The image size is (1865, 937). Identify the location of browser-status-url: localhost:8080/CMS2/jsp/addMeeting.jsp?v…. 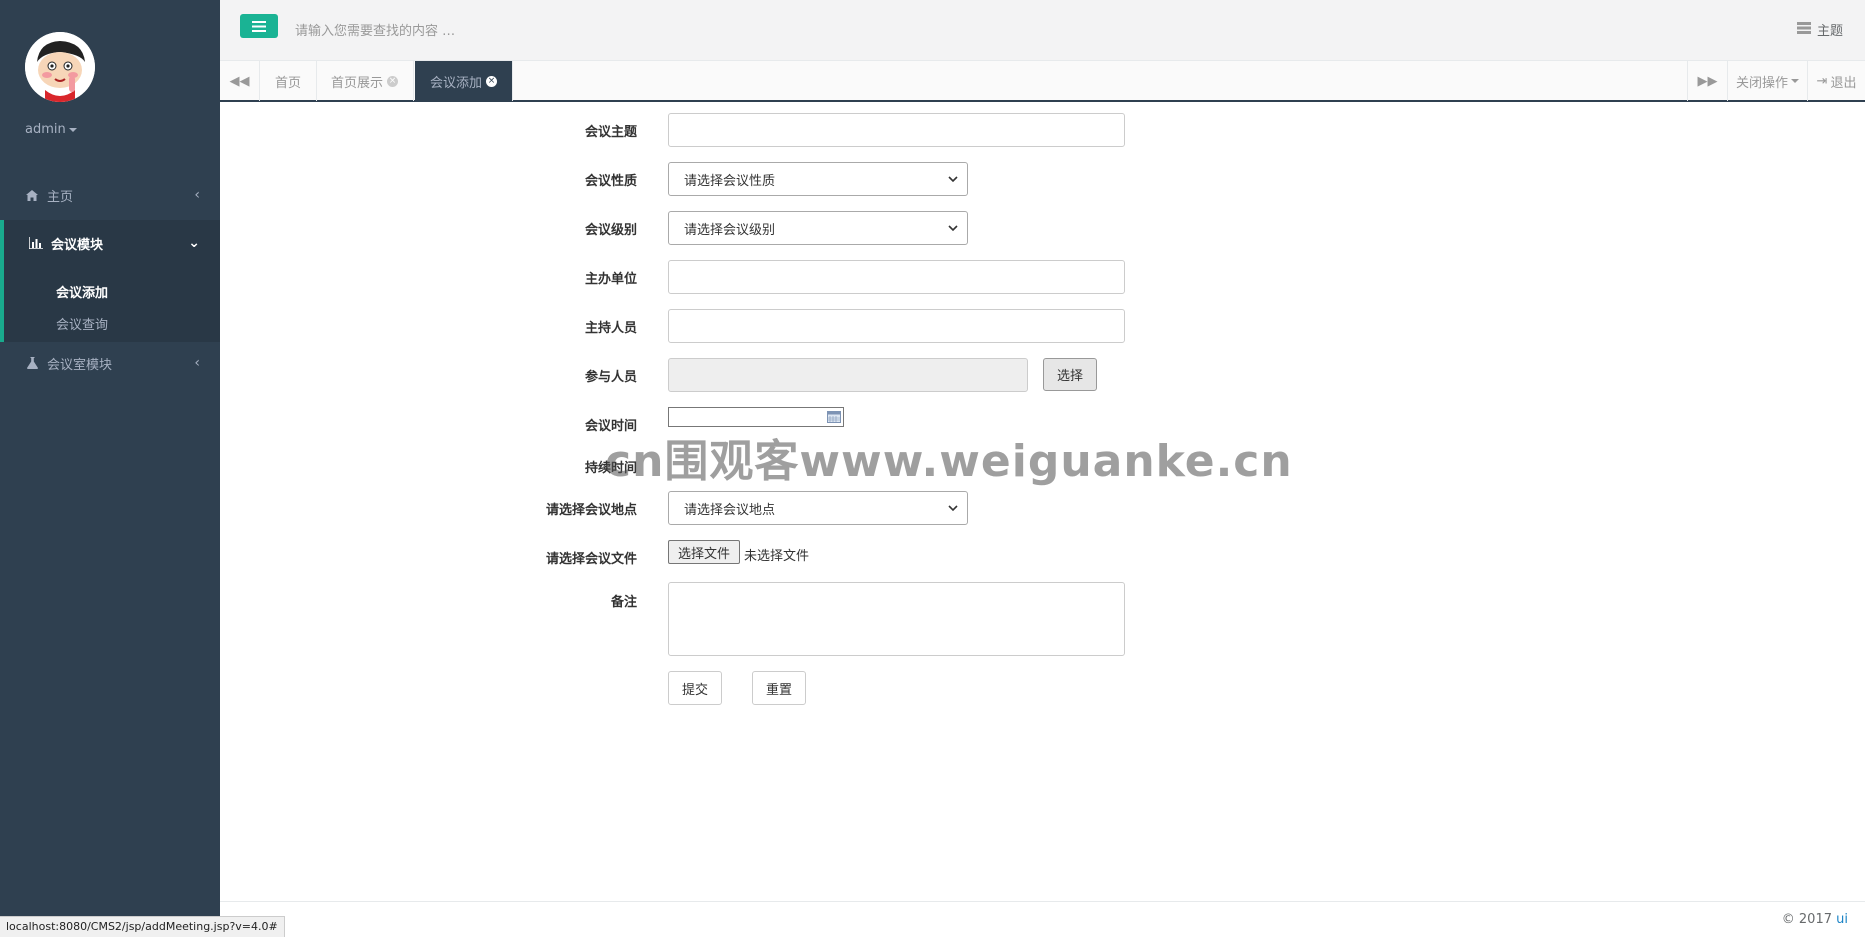
(142, 926).